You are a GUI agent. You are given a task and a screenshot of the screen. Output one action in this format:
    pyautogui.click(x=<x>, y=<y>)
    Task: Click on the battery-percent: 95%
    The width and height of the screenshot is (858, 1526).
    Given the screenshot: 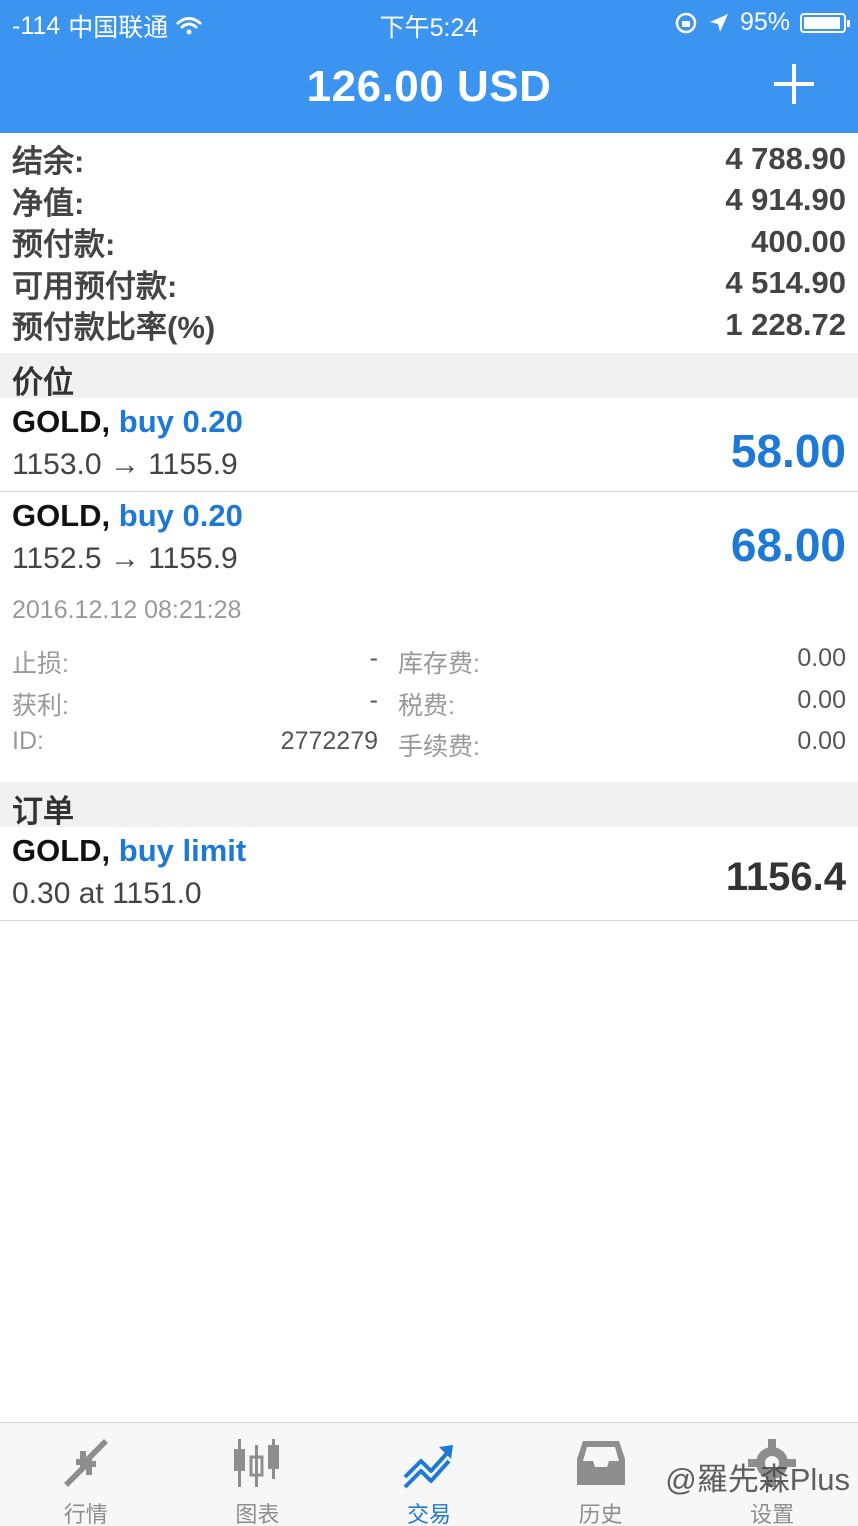 What is the action you would take?
    pyautogui.click(x=764, y=22)
    